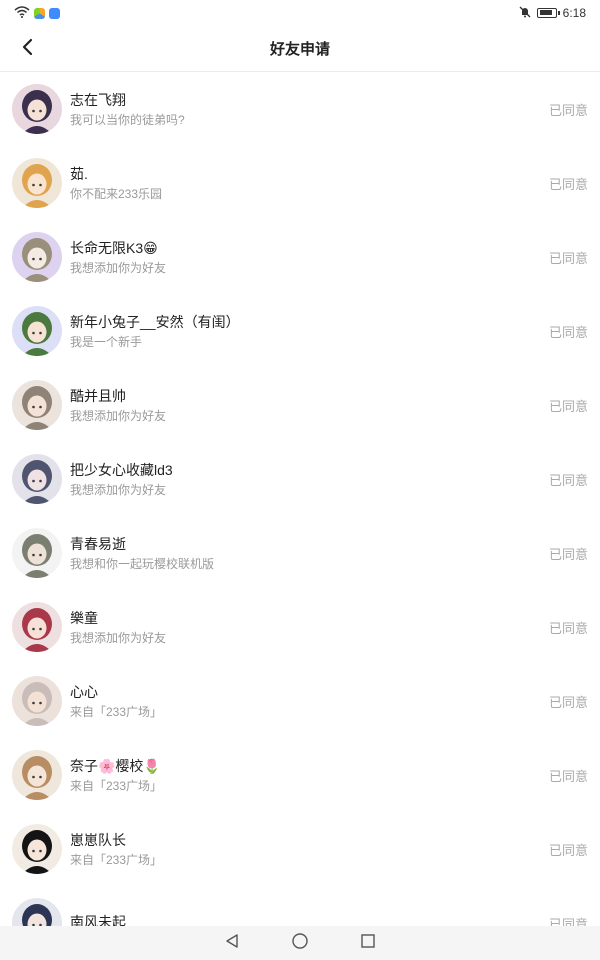  I want to click on request-row: 酷并且帅 我想添加你为好友 已同意, so click(300, 405).